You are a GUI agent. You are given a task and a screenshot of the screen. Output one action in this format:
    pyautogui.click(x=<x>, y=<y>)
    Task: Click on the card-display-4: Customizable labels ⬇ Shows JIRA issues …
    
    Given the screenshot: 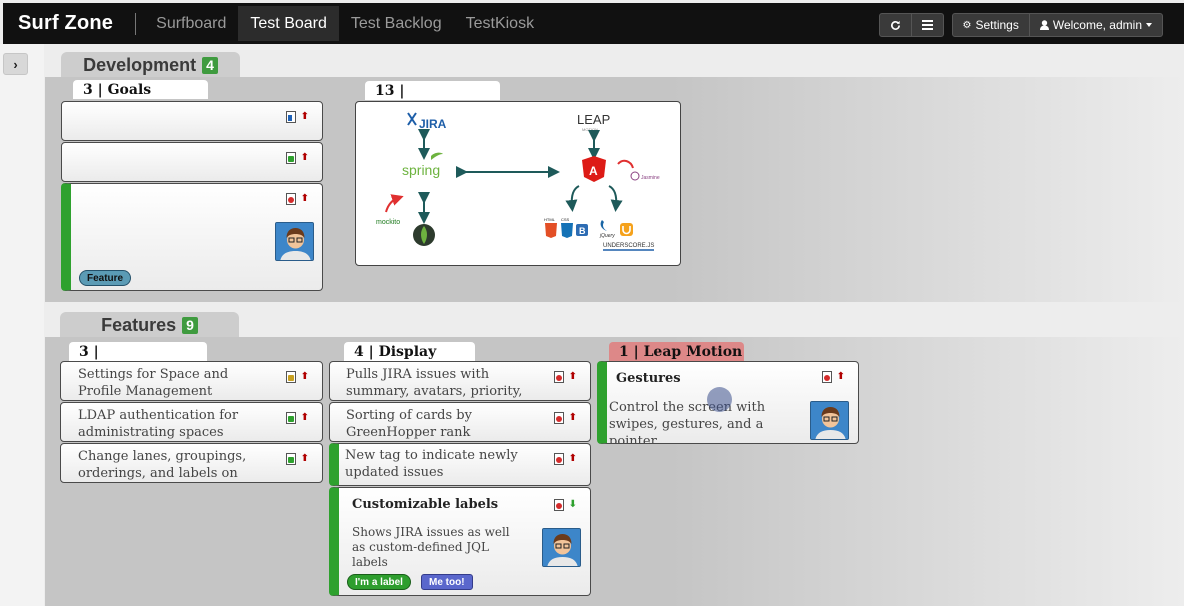 What is the action you would take?
    pyautogui.click(x=460, y=541)
    